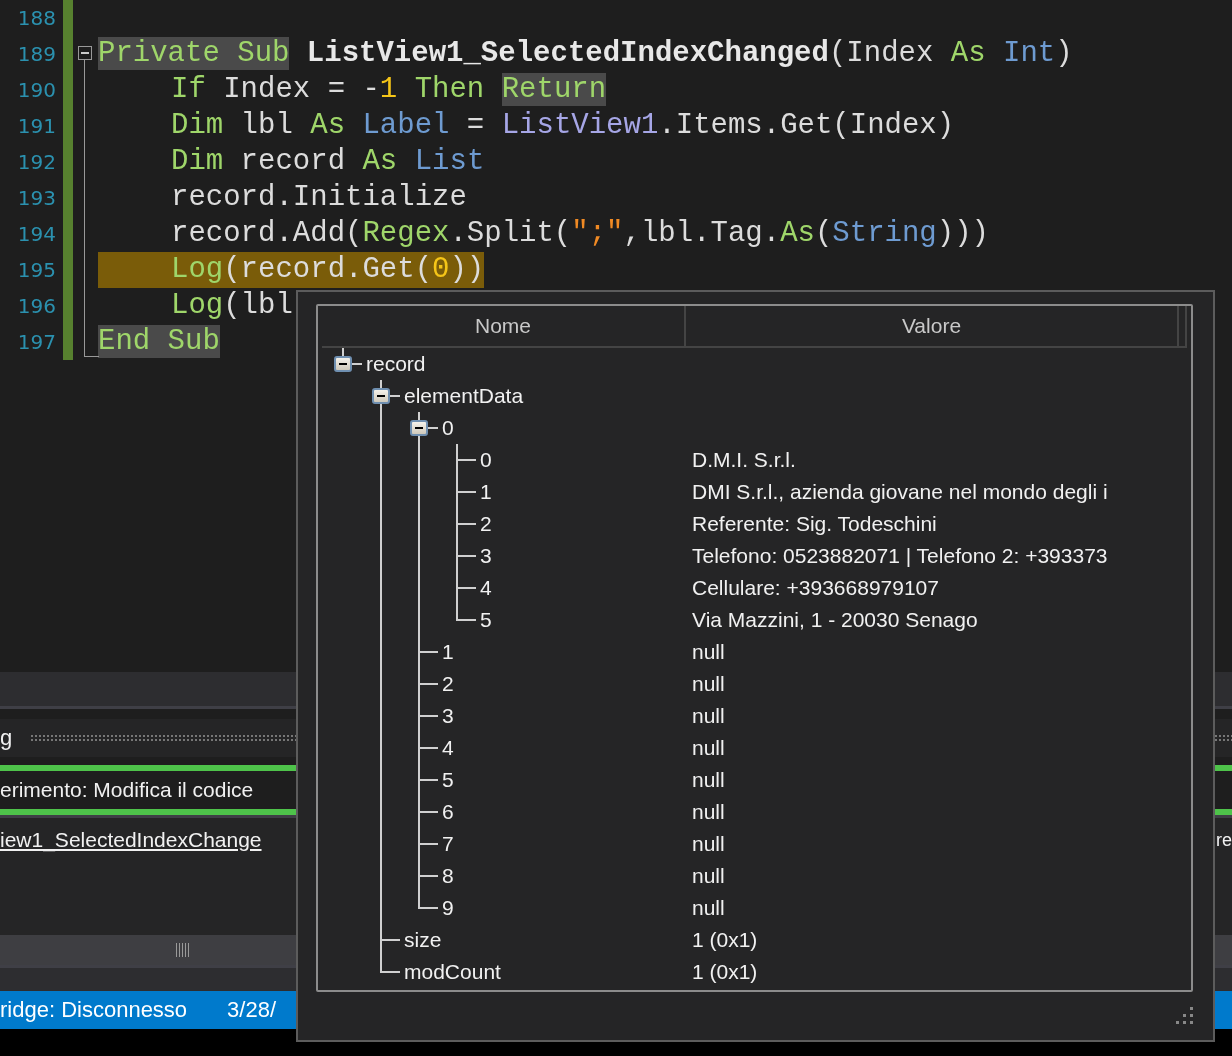 The width and height of the screenshot is (1232, 1056). What do you see at coordinates (881, 53) in the screenshot?
I see `code-token: (Index` at bounding box center [881, 53].